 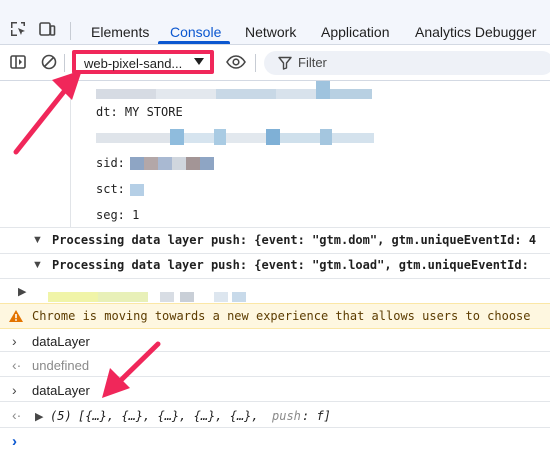 What do you see at coordinates (18, 29) in the screenshot?
I see `inspect-icon` at bounding box center [18, 29].